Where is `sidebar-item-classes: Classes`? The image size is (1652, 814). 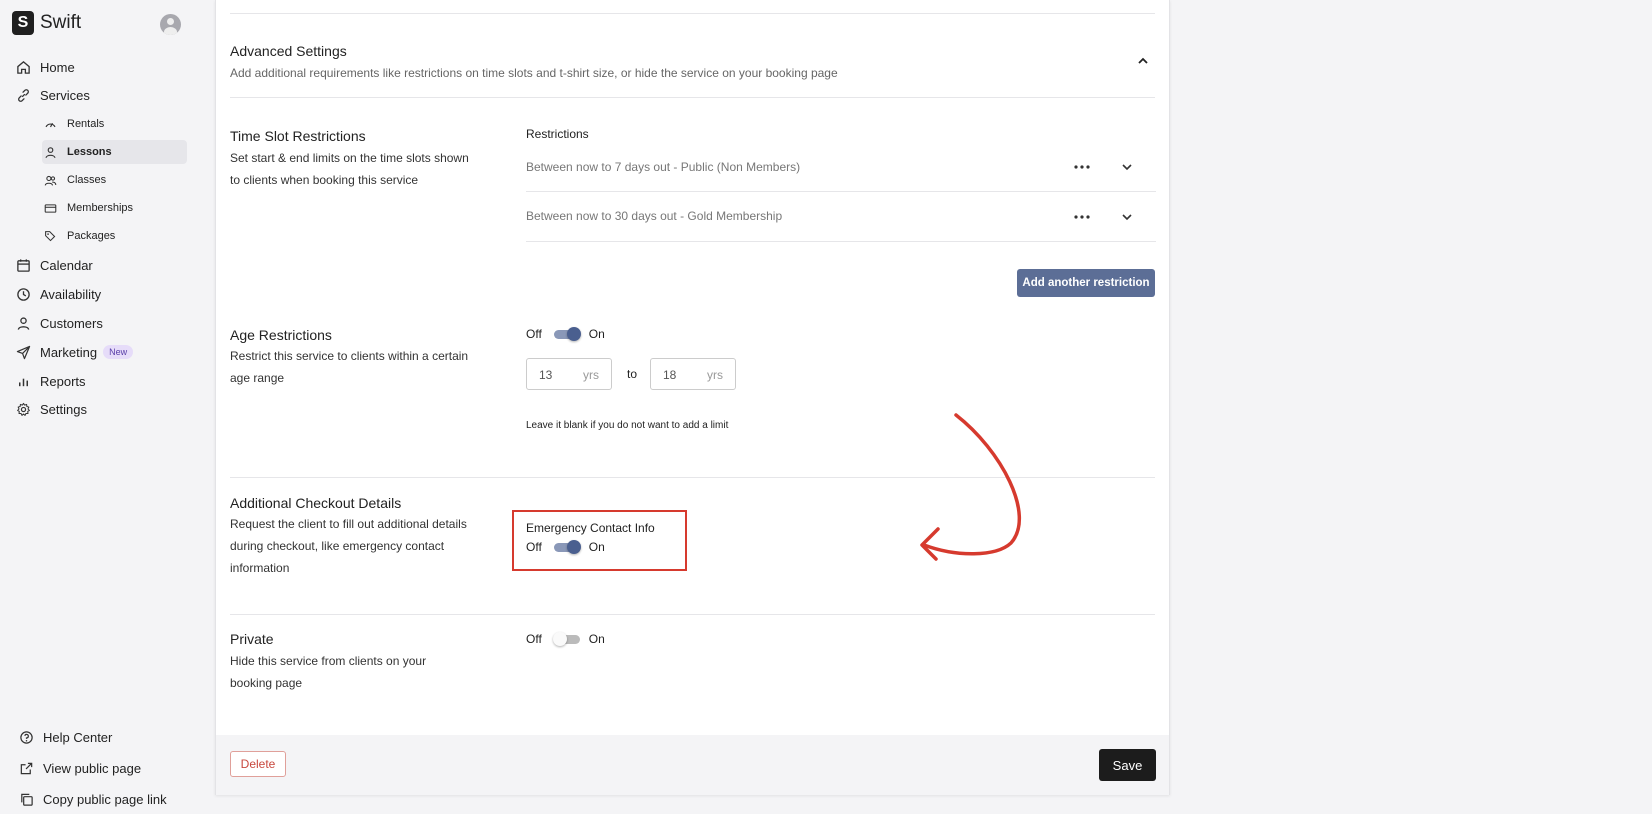
sidebar-item-classes: Classes is located at coordinates (114, 180).